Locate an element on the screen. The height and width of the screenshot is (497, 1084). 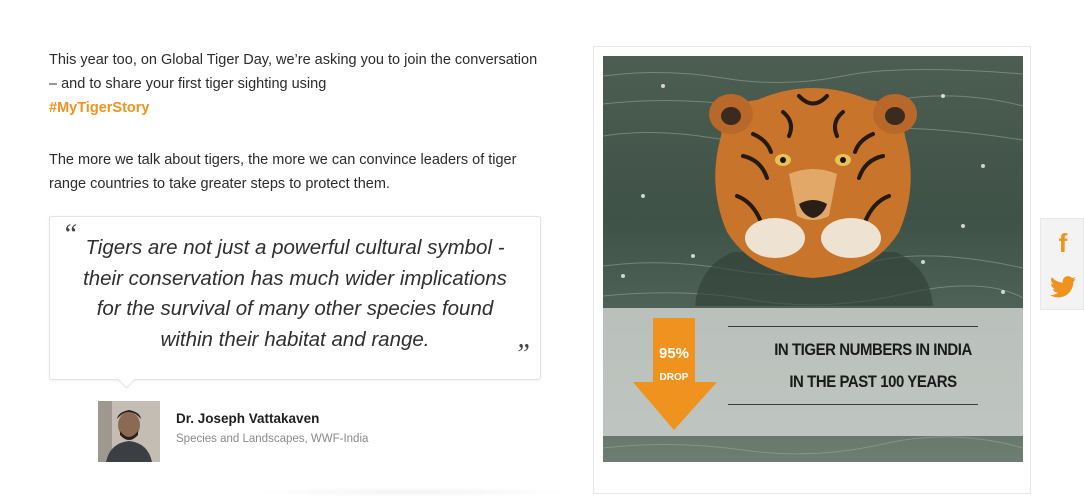
author-role: Species and Landscapes, WWF-India is located at coordinates (272, 439).